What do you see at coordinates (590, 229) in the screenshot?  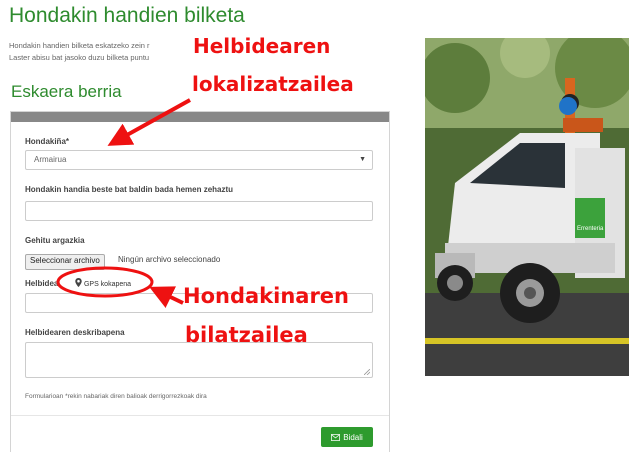 I see `truck-logo-text: Errenteria` at bounding box center [590, 229].